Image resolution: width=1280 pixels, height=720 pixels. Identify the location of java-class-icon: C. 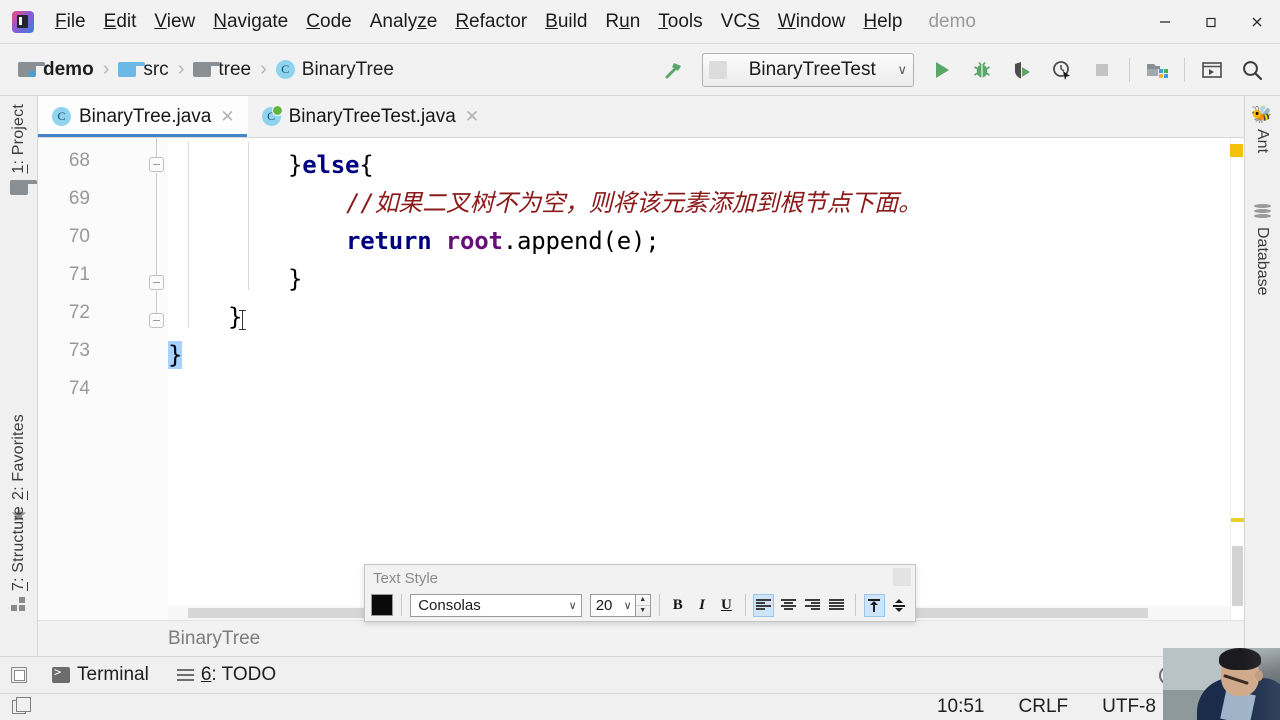
(61, 116).